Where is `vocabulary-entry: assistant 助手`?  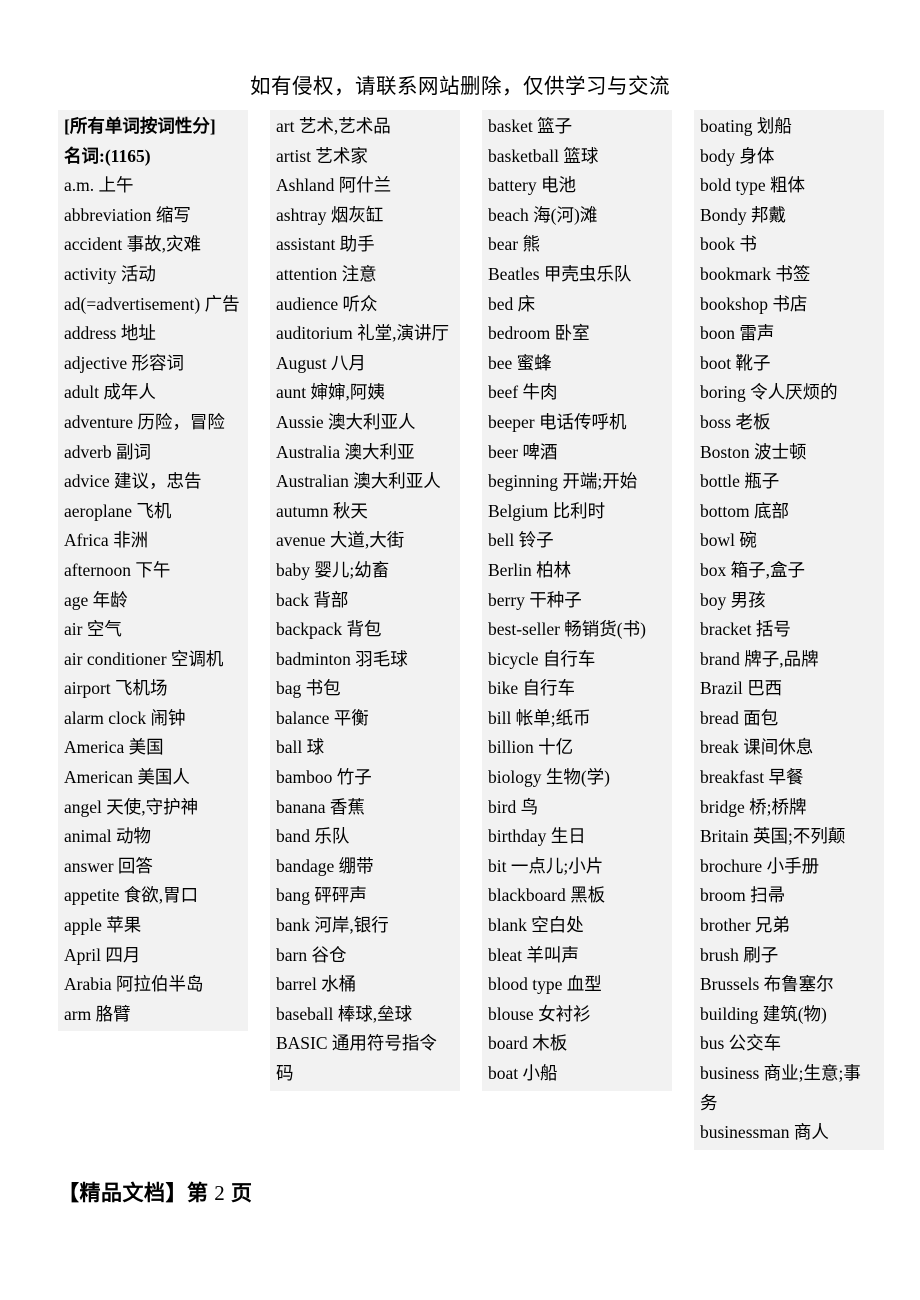
vocabulary-entry: assistant 助手 is located at coordinates (325, 244).